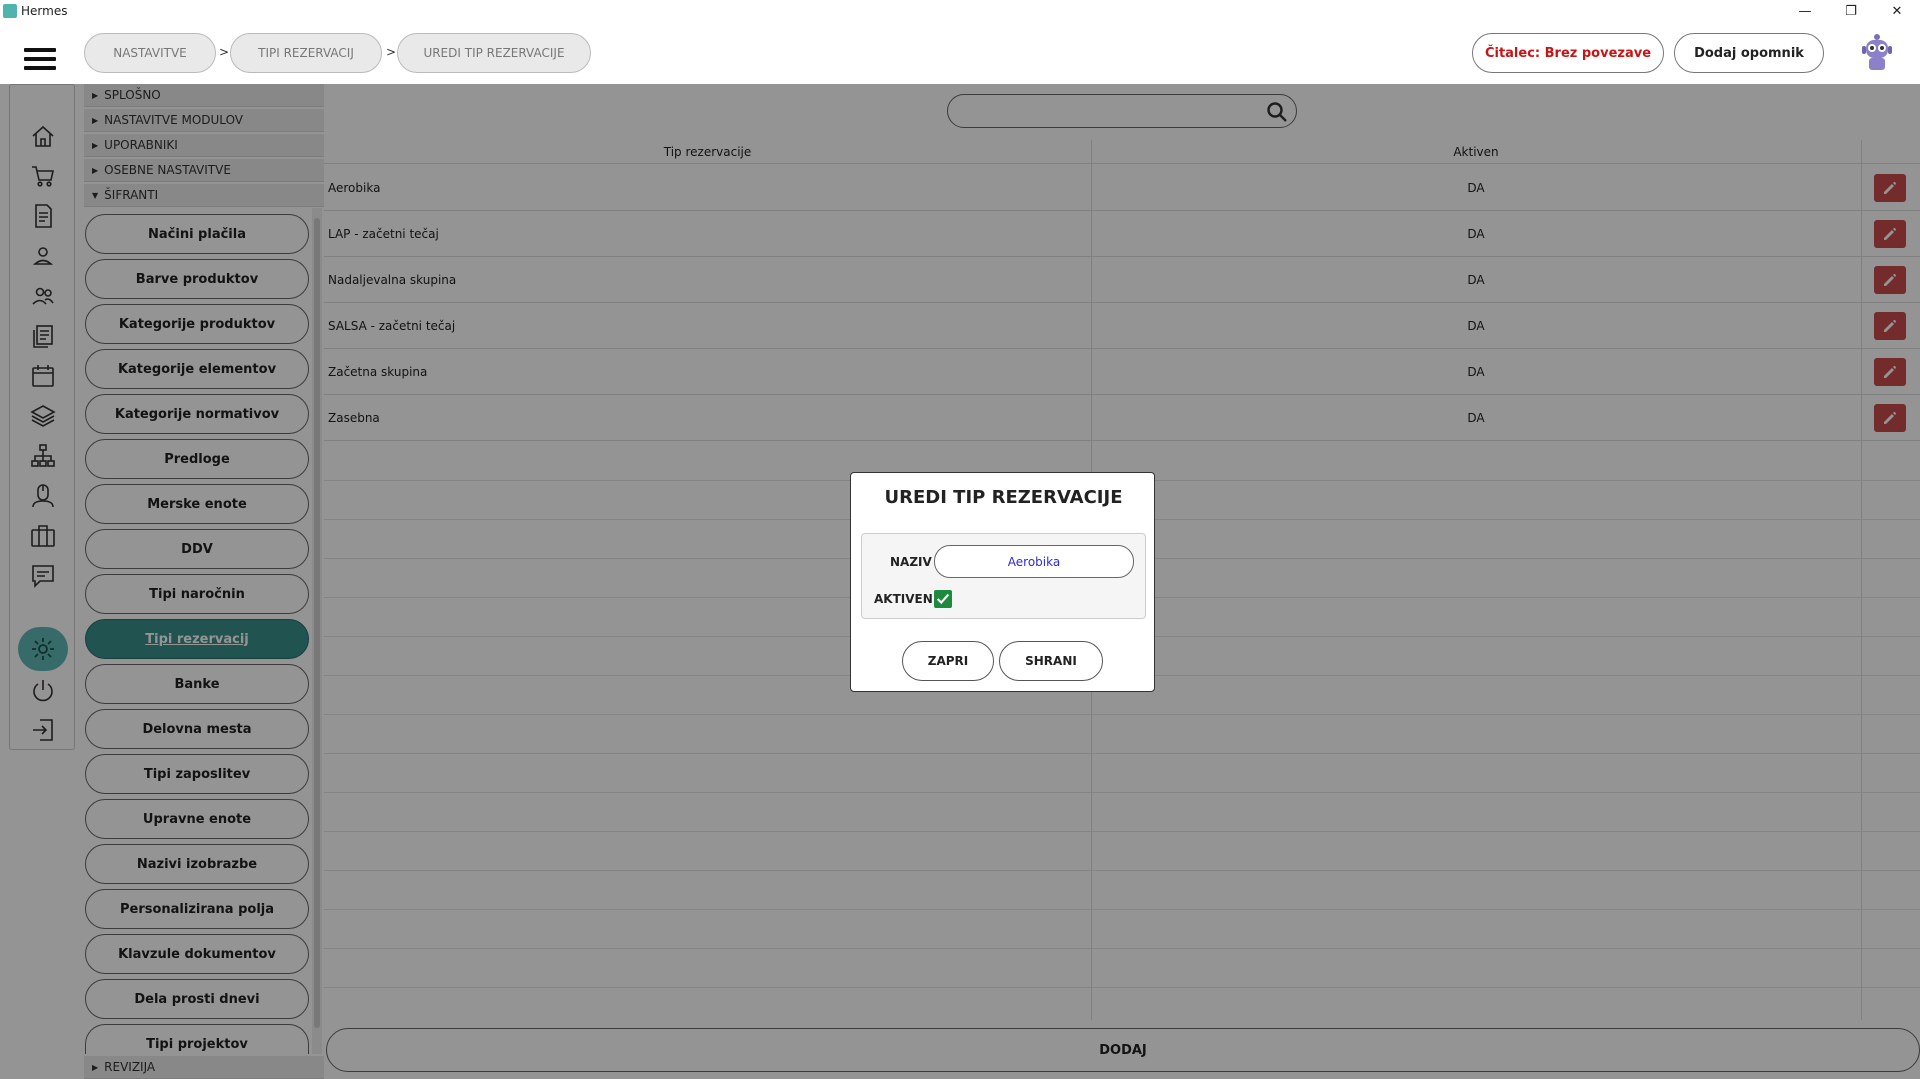 The width and height of the screenshot is (1920, 1079). I want to click on table-row: Začetna skupina DA, so click(1122, 372).